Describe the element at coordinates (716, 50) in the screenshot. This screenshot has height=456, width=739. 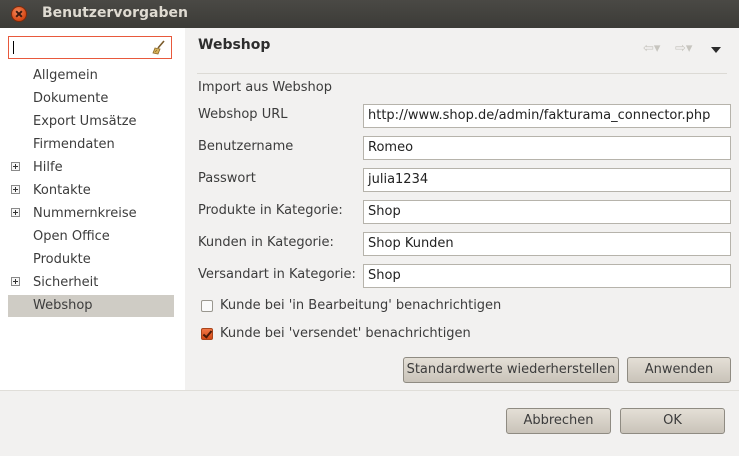
I see `triangle-down-icon` at that location.